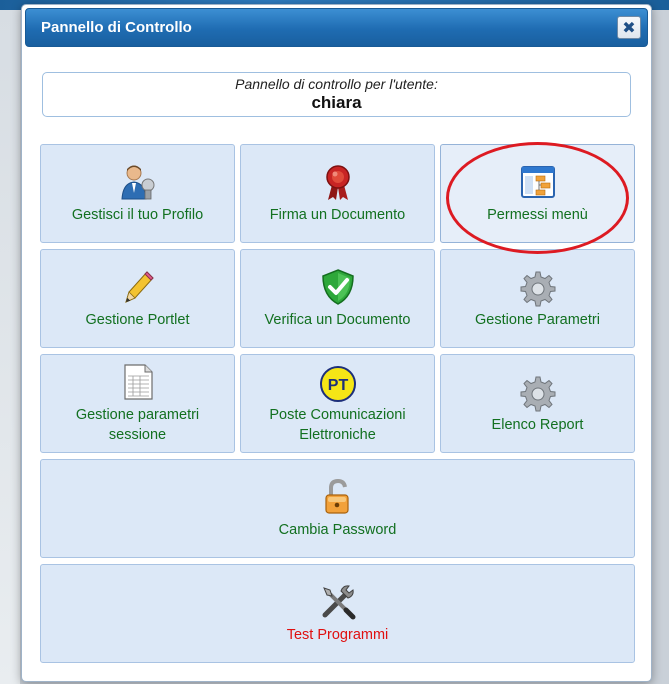  What do you see at coordinates (139, 287) in the screenshot?
I see `pencil-icon` at bounding box center [139, 287].